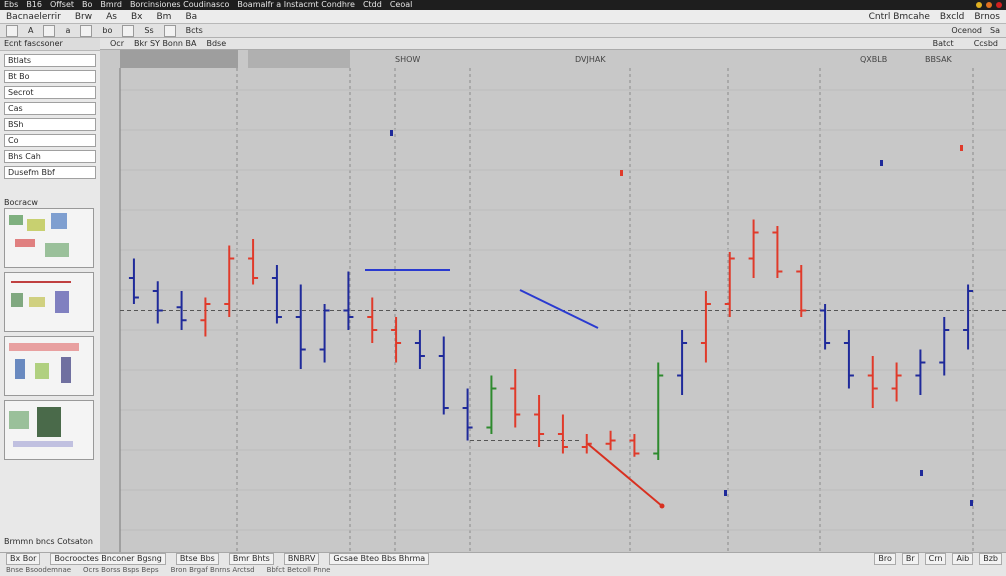 The image size is (1006, 576). I want to click on arrow-left-icon, so click(12, 30).